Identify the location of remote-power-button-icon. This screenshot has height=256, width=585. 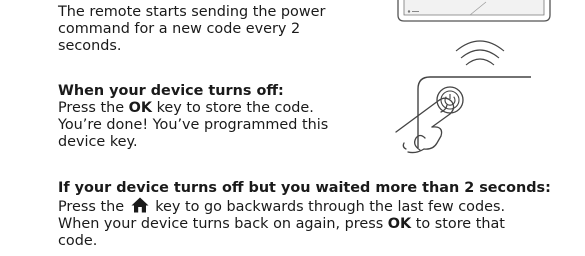
(474, 112).